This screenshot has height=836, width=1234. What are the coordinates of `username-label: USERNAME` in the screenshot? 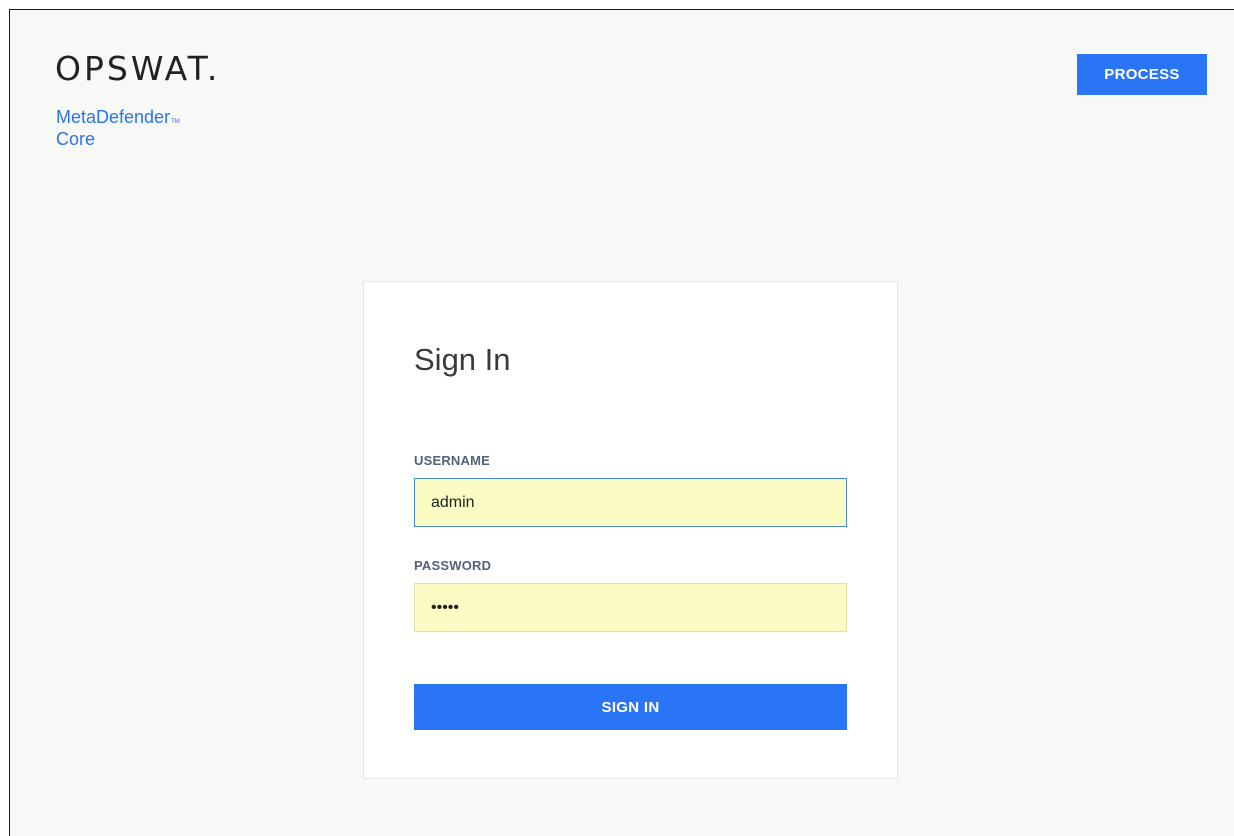 It's located at (452, 460).